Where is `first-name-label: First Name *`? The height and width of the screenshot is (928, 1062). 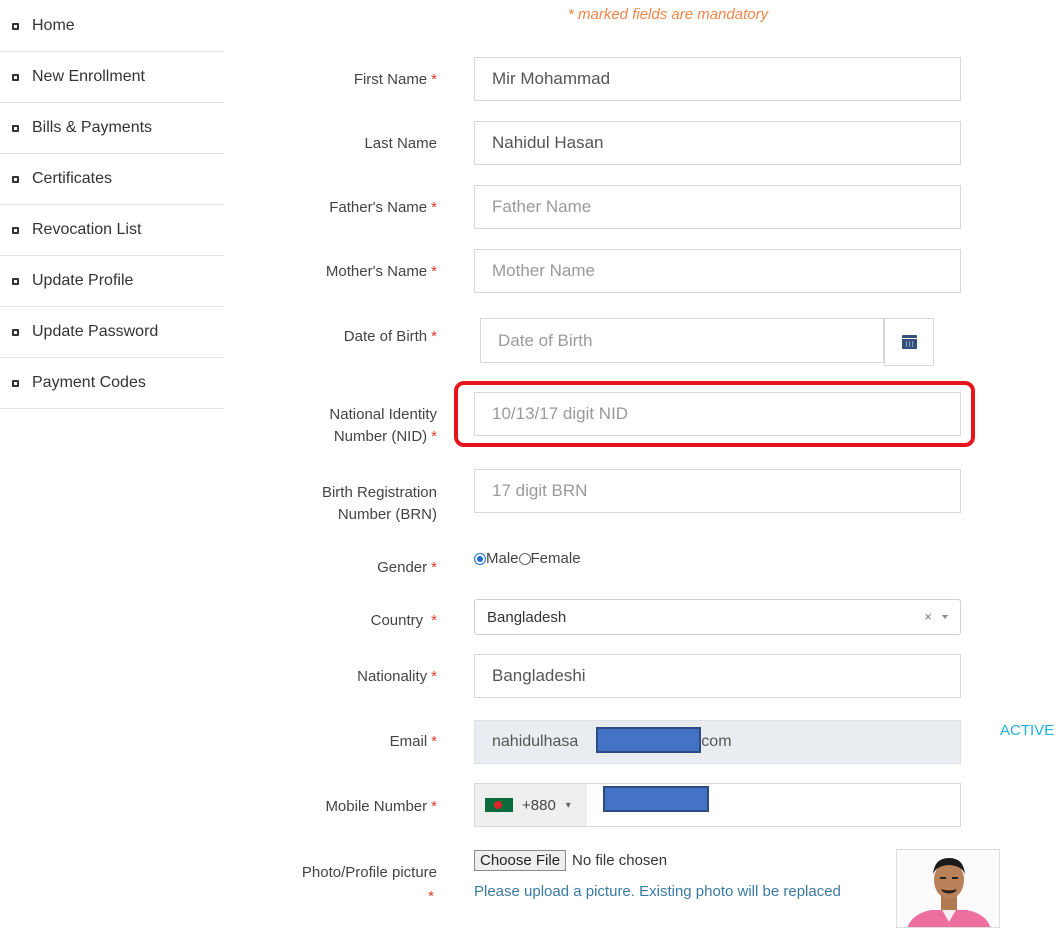
first-name-label: First Name * is located at coordinates (395, 79).